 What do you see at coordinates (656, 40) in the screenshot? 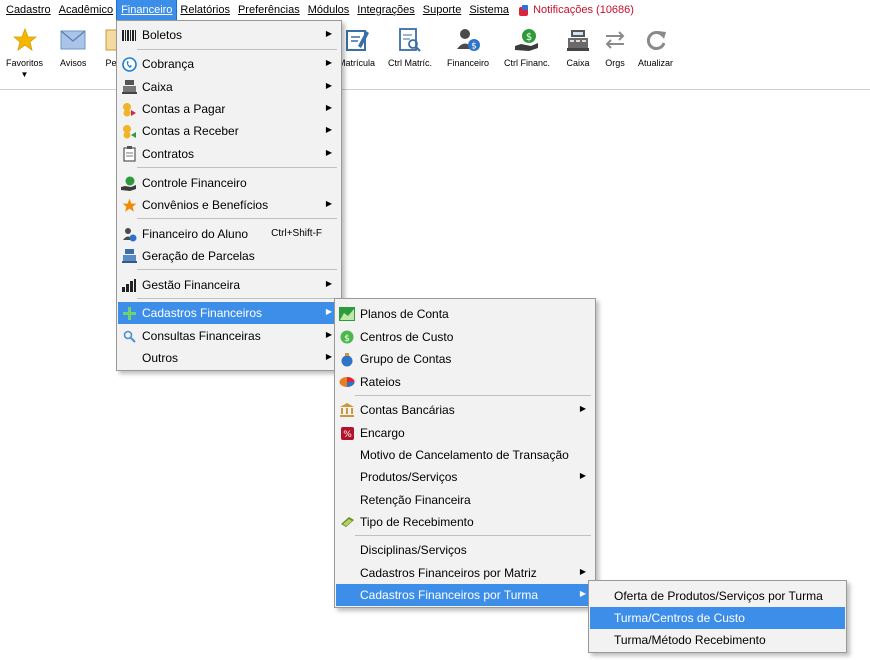
I see `refresh-icon` at bounding box center [656, 40].